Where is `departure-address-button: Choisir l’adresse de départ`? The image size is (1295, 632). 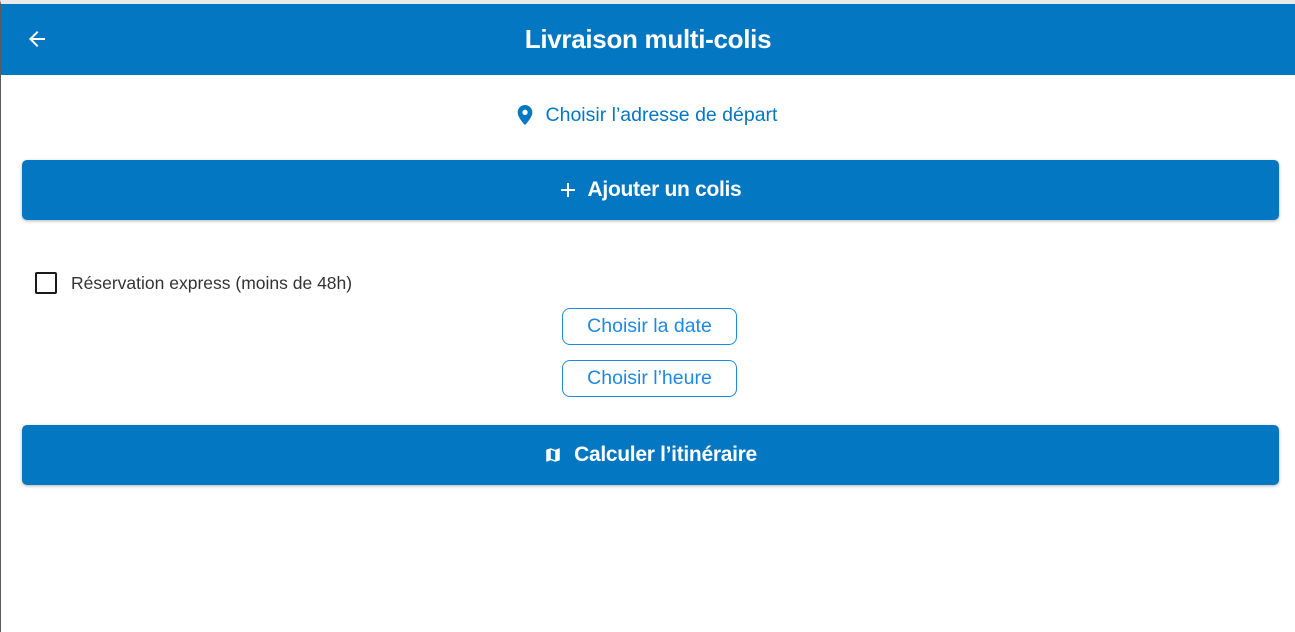 departure-address-button: Choisir l’adresse de départ is located at coordinates (648, 115).